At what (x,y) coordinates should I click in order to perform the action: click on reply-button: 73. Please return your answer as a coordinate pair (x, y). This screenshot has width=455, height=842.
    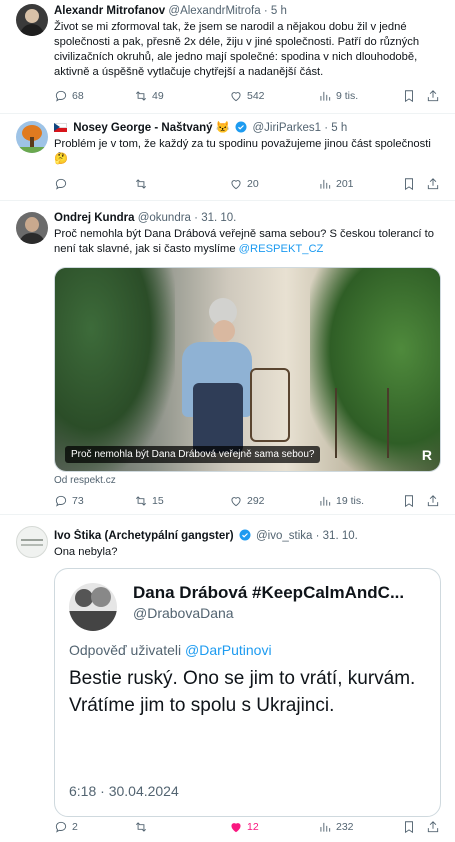
    Looking at the image, I should click on (69, 501).